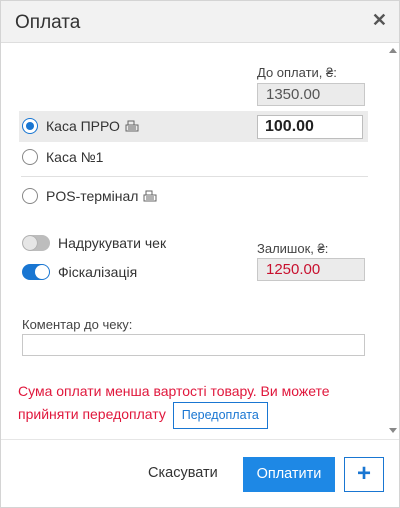 The image size is (400, 508). I want to click on print-receipt-label: Надрукувати чек, so click(112, 243).